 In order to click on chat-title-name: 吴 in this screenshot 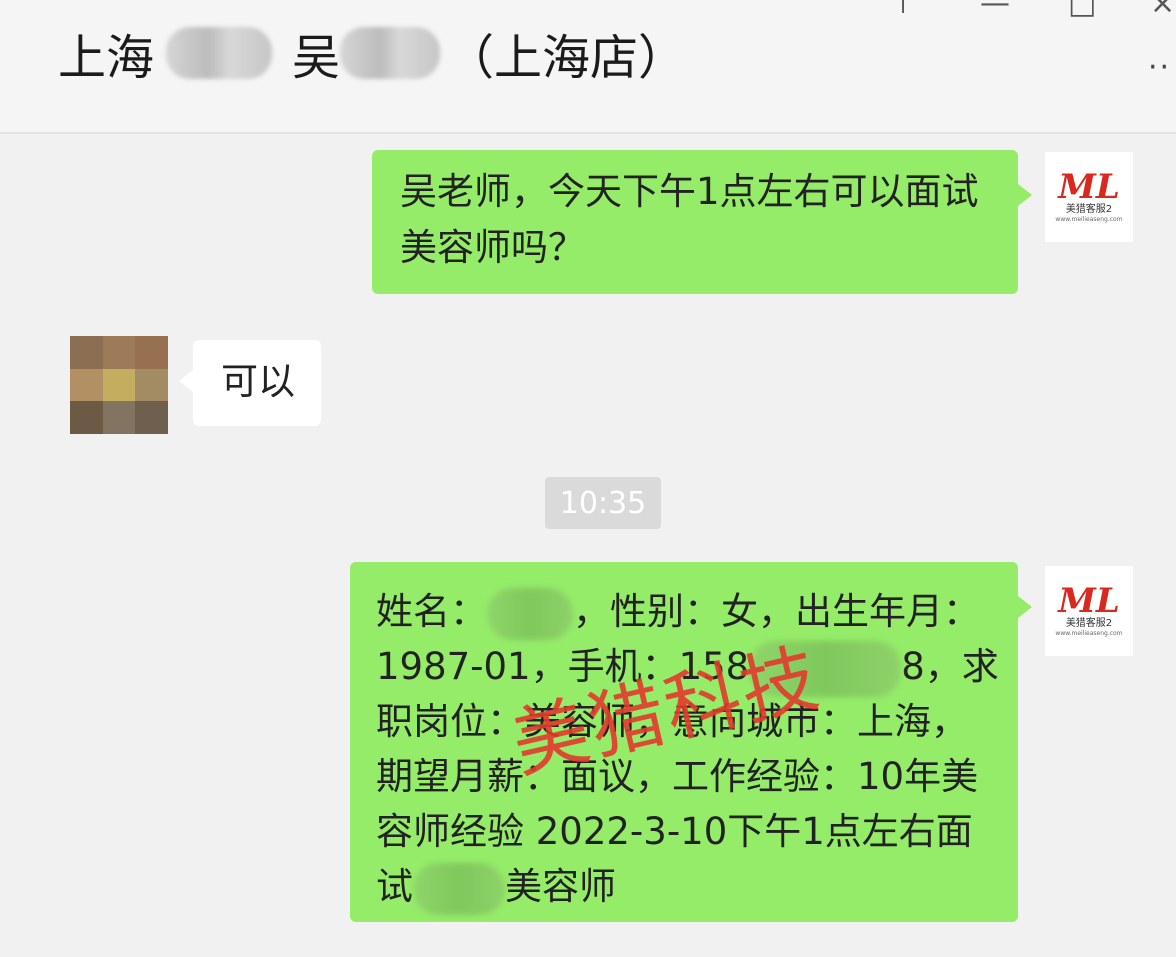, I will do `click(316, 58)`.